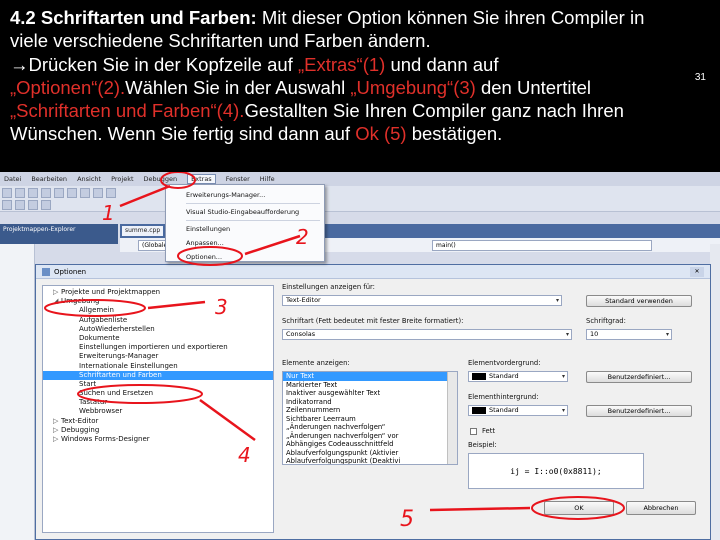  What do you see at coordinates (158, 384) in the screenshot?
I see `tree-item: Start` at bounding box center [158, 384].